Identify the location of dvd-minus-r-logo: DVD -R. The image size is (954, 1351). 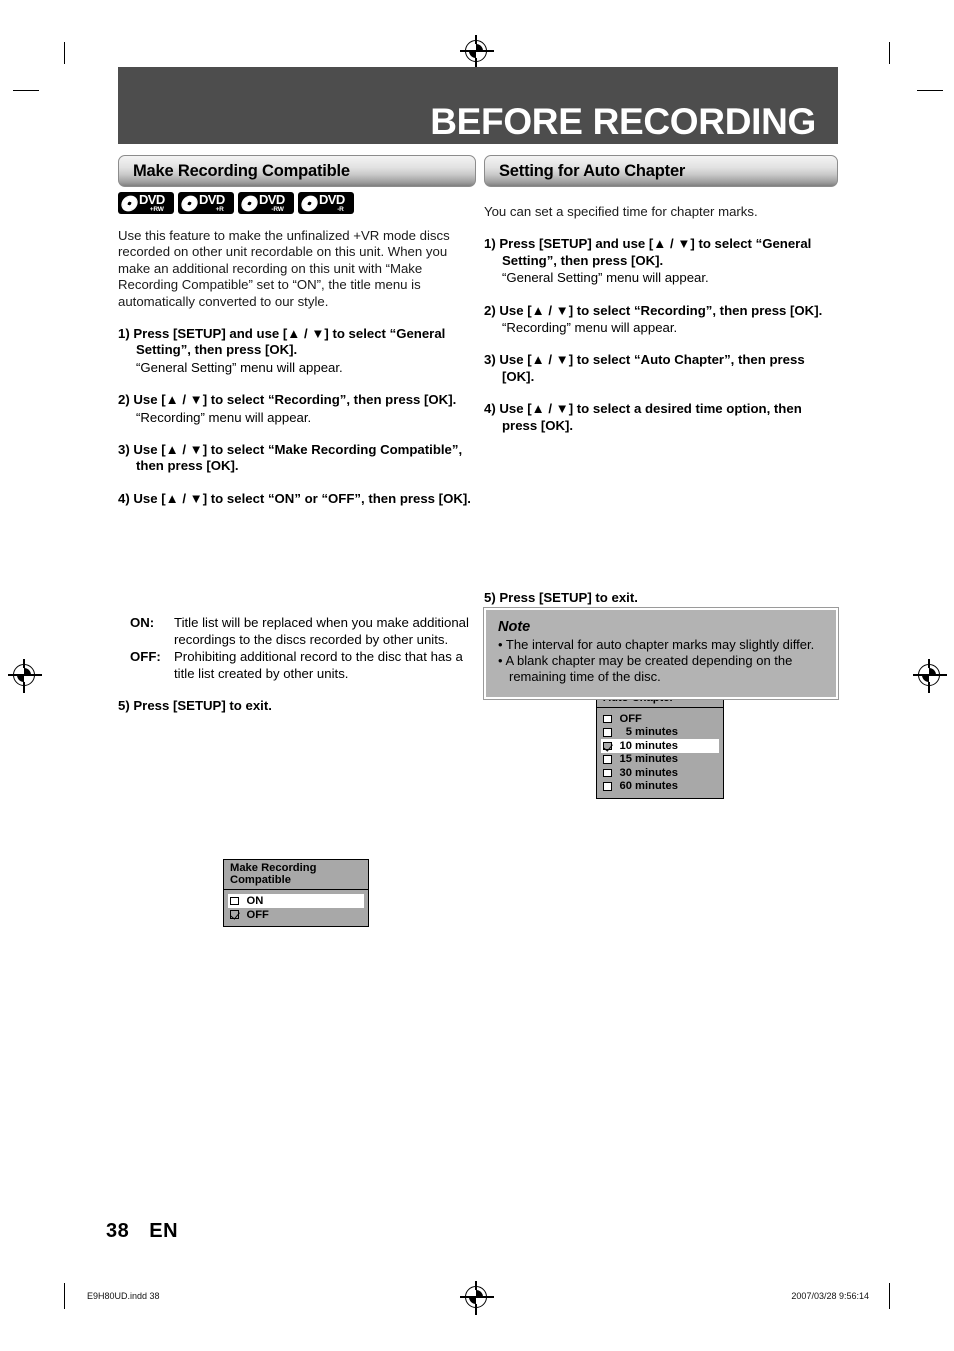
(326, 203).